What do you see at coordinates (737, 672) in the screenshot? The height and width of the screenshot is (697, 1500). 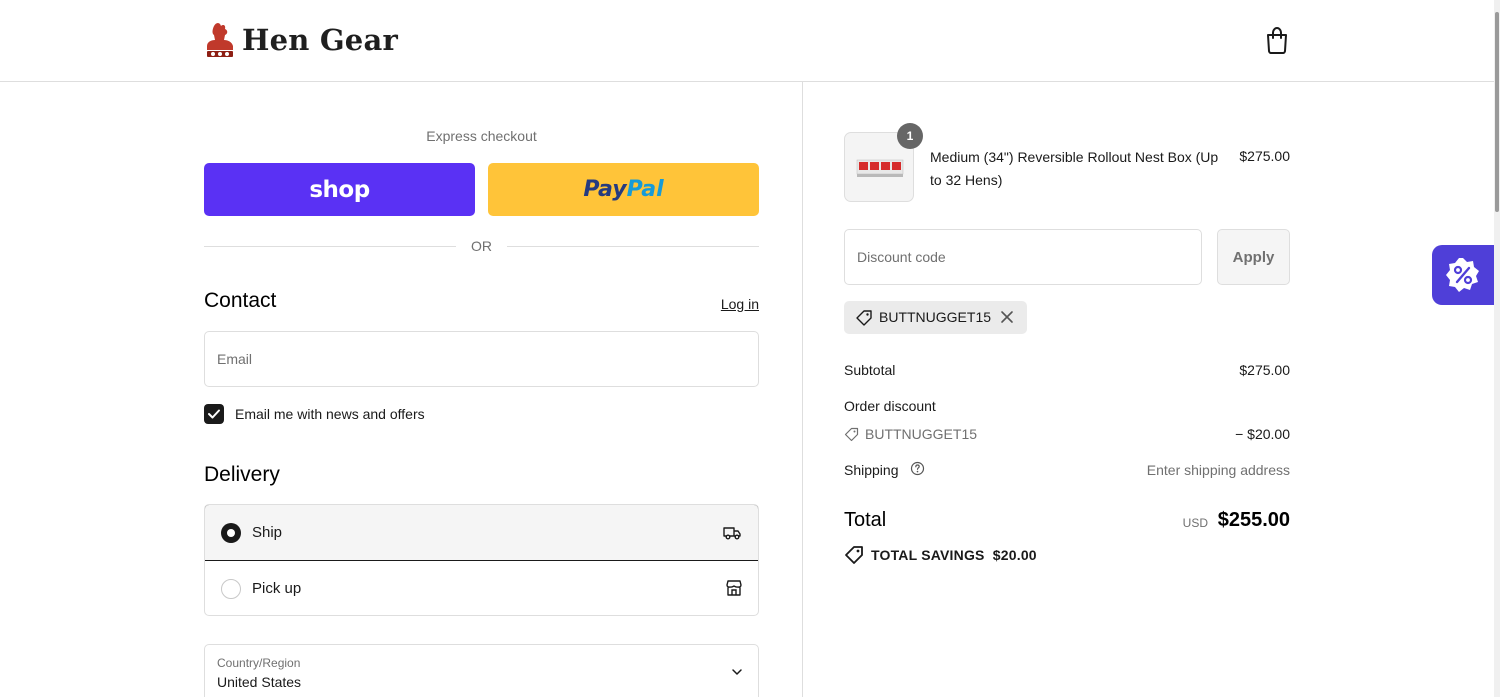 I see `chevron-down-icon` at bounding box center [737, 672].